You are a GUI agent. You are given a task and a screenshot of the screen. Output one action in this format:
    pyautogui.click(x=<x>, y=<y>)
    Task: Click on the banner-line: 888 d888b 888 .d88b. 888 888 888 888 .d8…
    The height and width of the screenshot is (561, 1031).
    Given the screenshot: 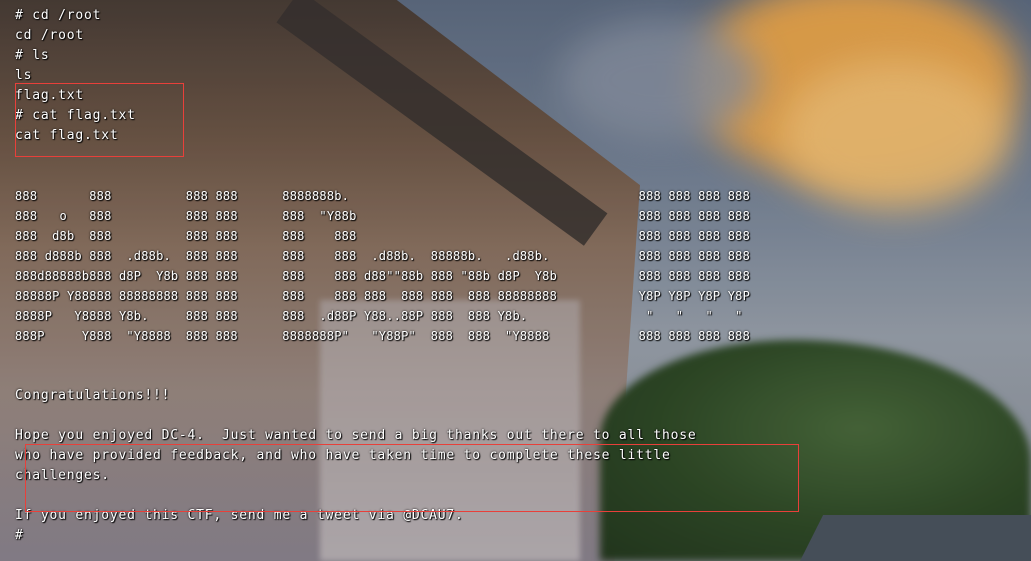 What is the action you would take?
    pyautogui.click(x=383, y=256)
    